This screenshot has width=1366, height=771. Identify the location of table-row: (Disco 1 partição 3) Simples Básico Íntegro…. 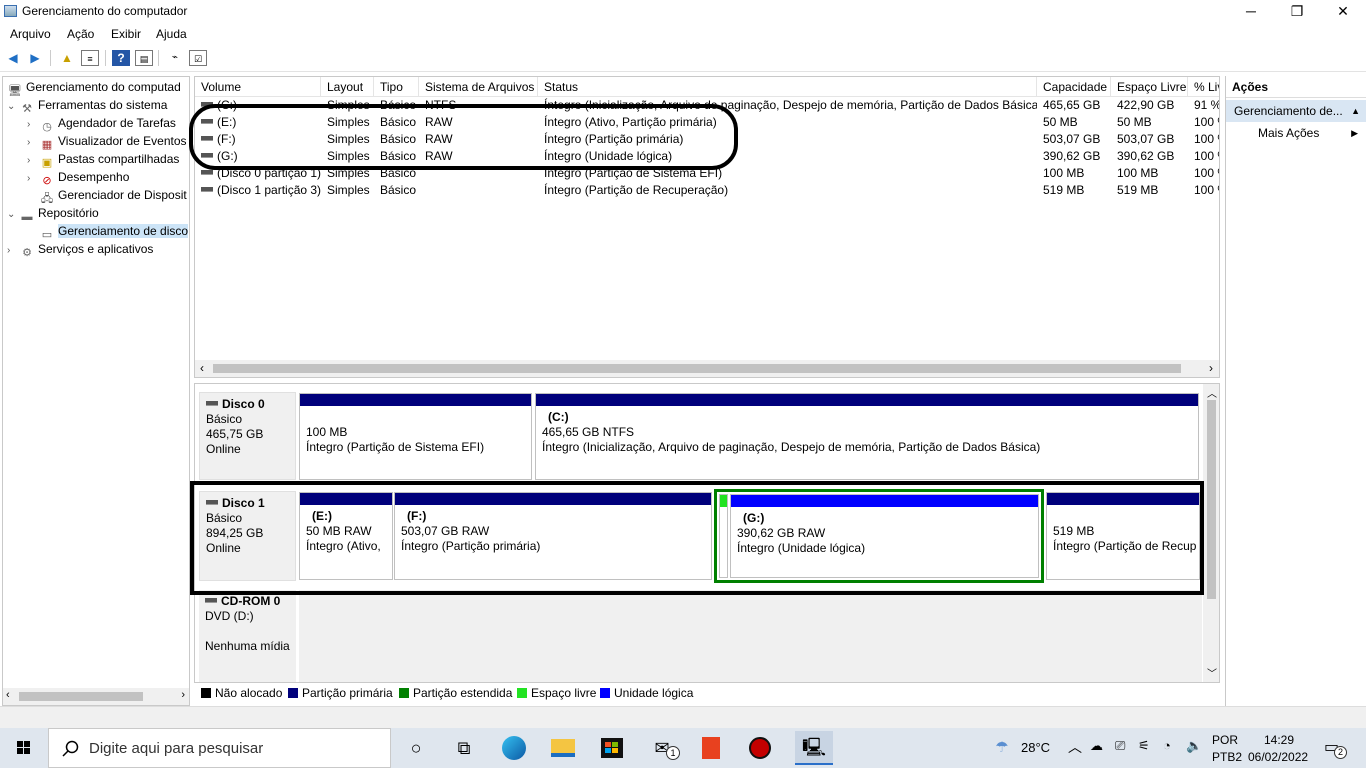
(707, 190).